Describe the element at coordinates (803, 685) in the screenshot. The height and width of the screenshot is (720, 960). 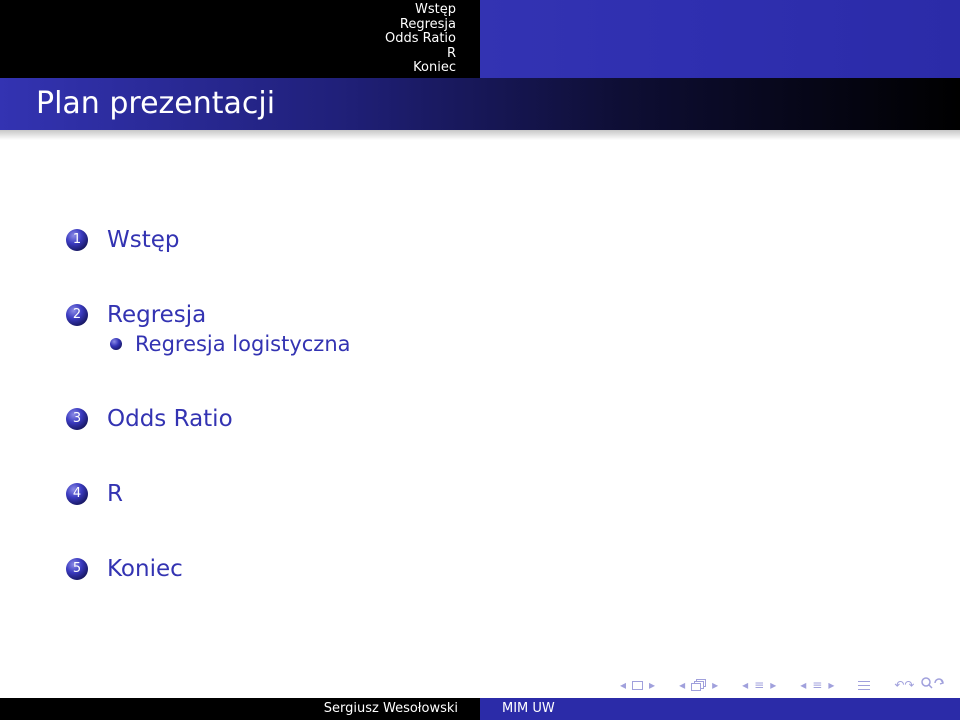
I see `section-prev-icon: ◂` at that location.